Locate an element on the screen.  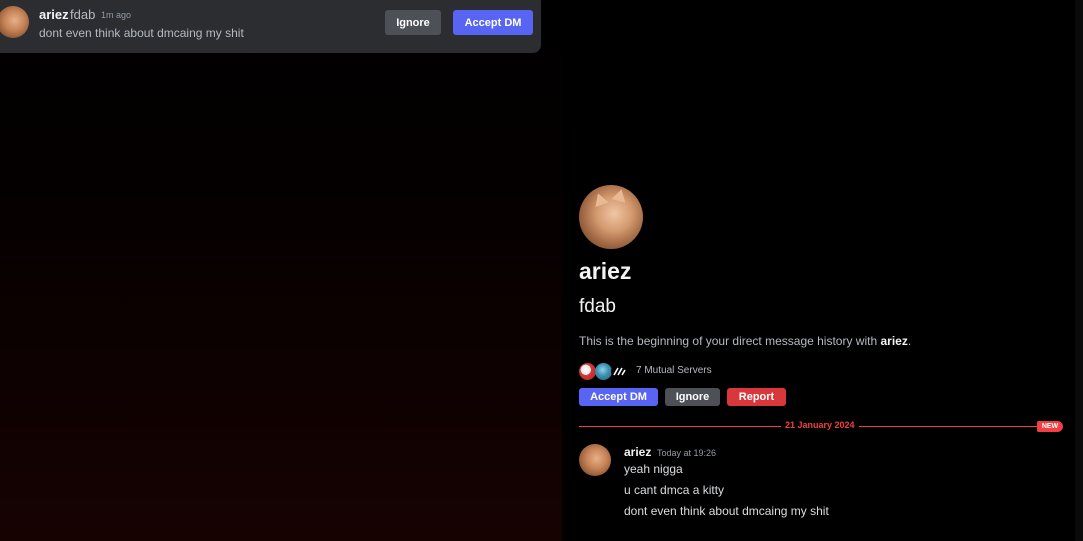
intro-suffix: . is located at coordinates (909, 341).